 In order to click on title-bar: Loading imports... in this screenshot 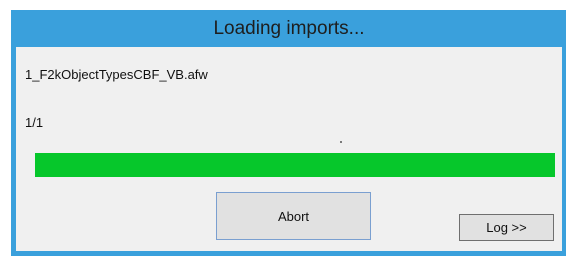, I will do `click(288, 28)`.